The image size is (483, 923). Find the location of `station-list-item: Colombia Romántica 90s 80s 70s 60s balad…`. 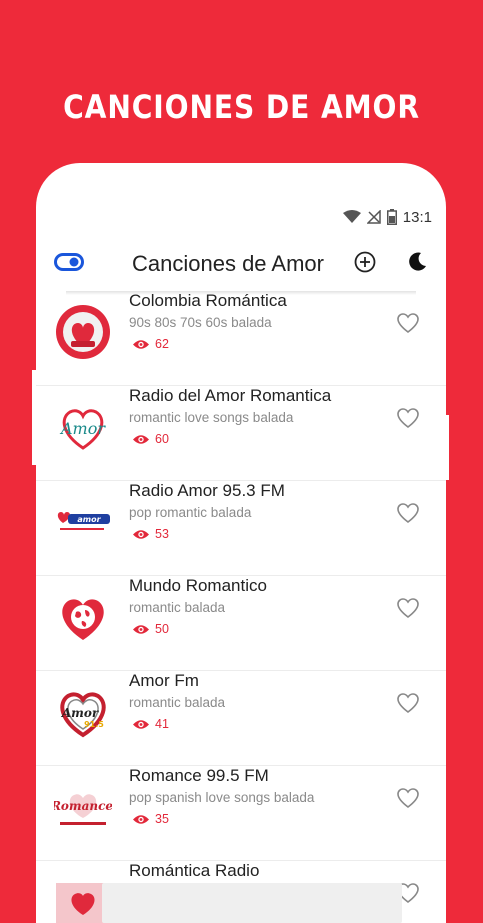

station-list-item: Colombia Romántica 90s 80s 70s 60s balad… is located at coordinates (241, 338).